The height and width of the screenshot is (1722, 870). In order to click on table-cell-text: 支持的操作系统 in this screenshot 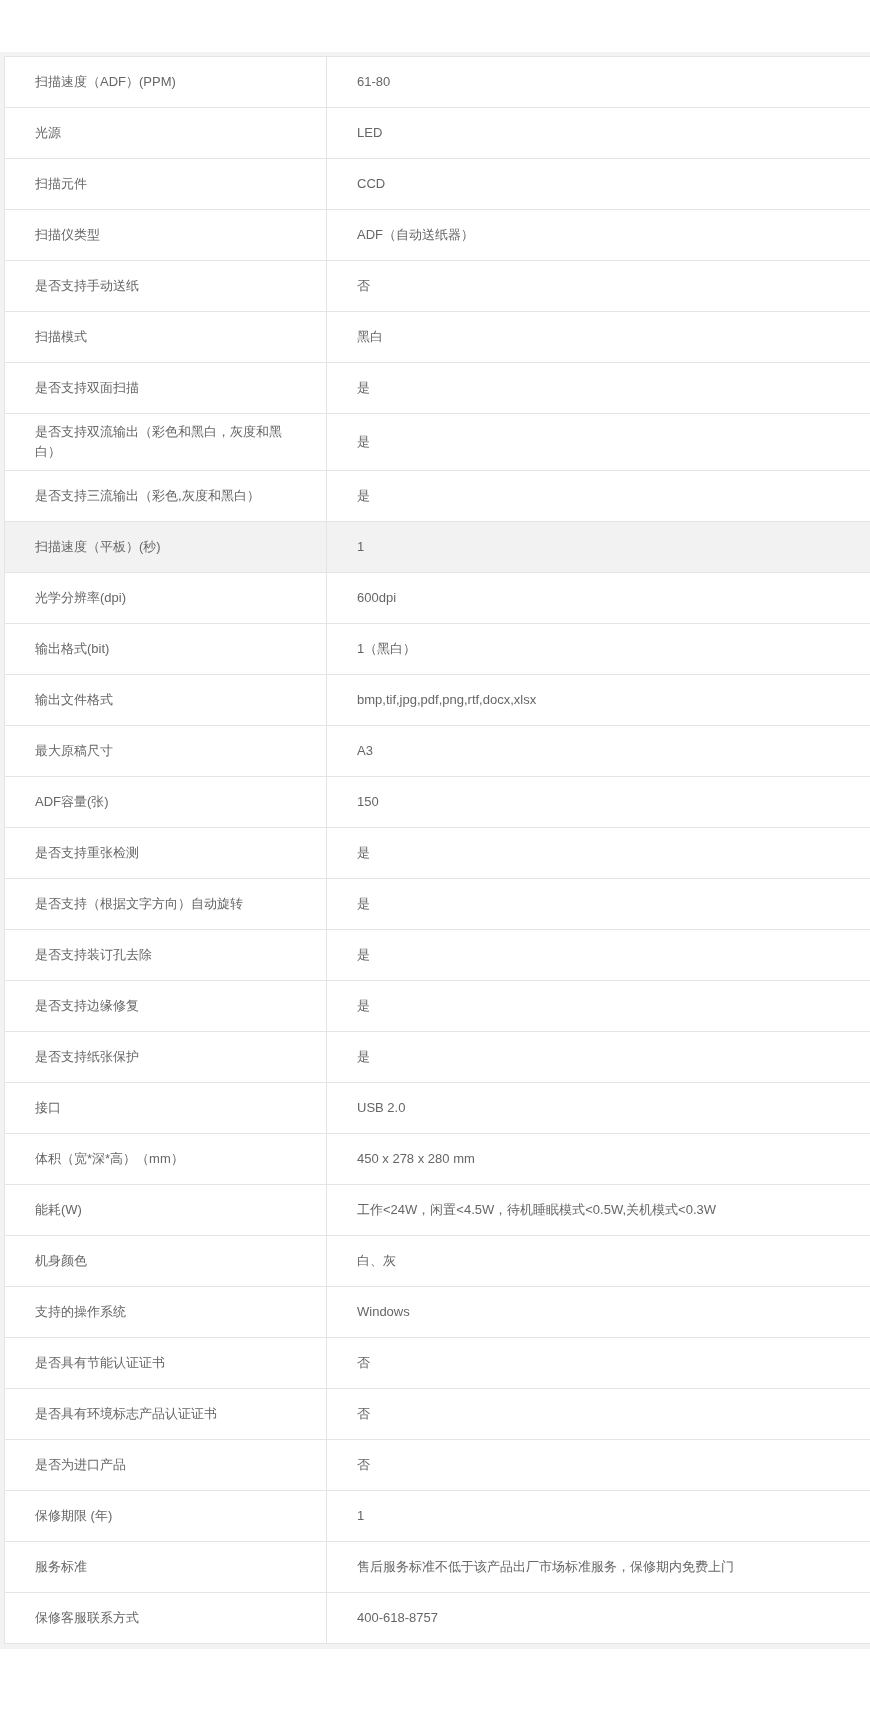, I will do `click(80, 1312)`.